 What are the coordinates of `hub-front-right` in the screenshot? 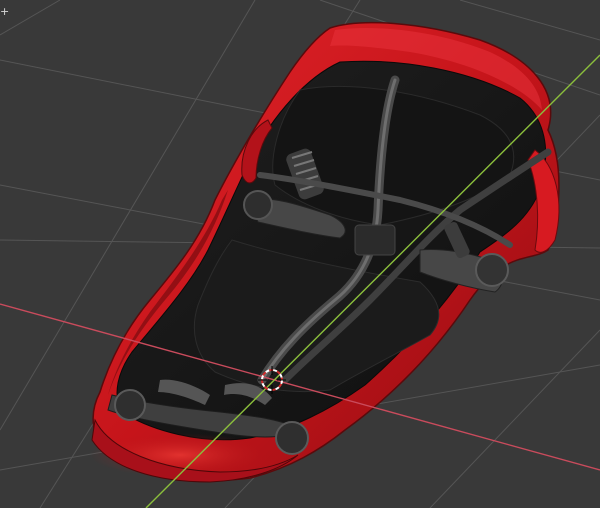 It's located at (292, 438).